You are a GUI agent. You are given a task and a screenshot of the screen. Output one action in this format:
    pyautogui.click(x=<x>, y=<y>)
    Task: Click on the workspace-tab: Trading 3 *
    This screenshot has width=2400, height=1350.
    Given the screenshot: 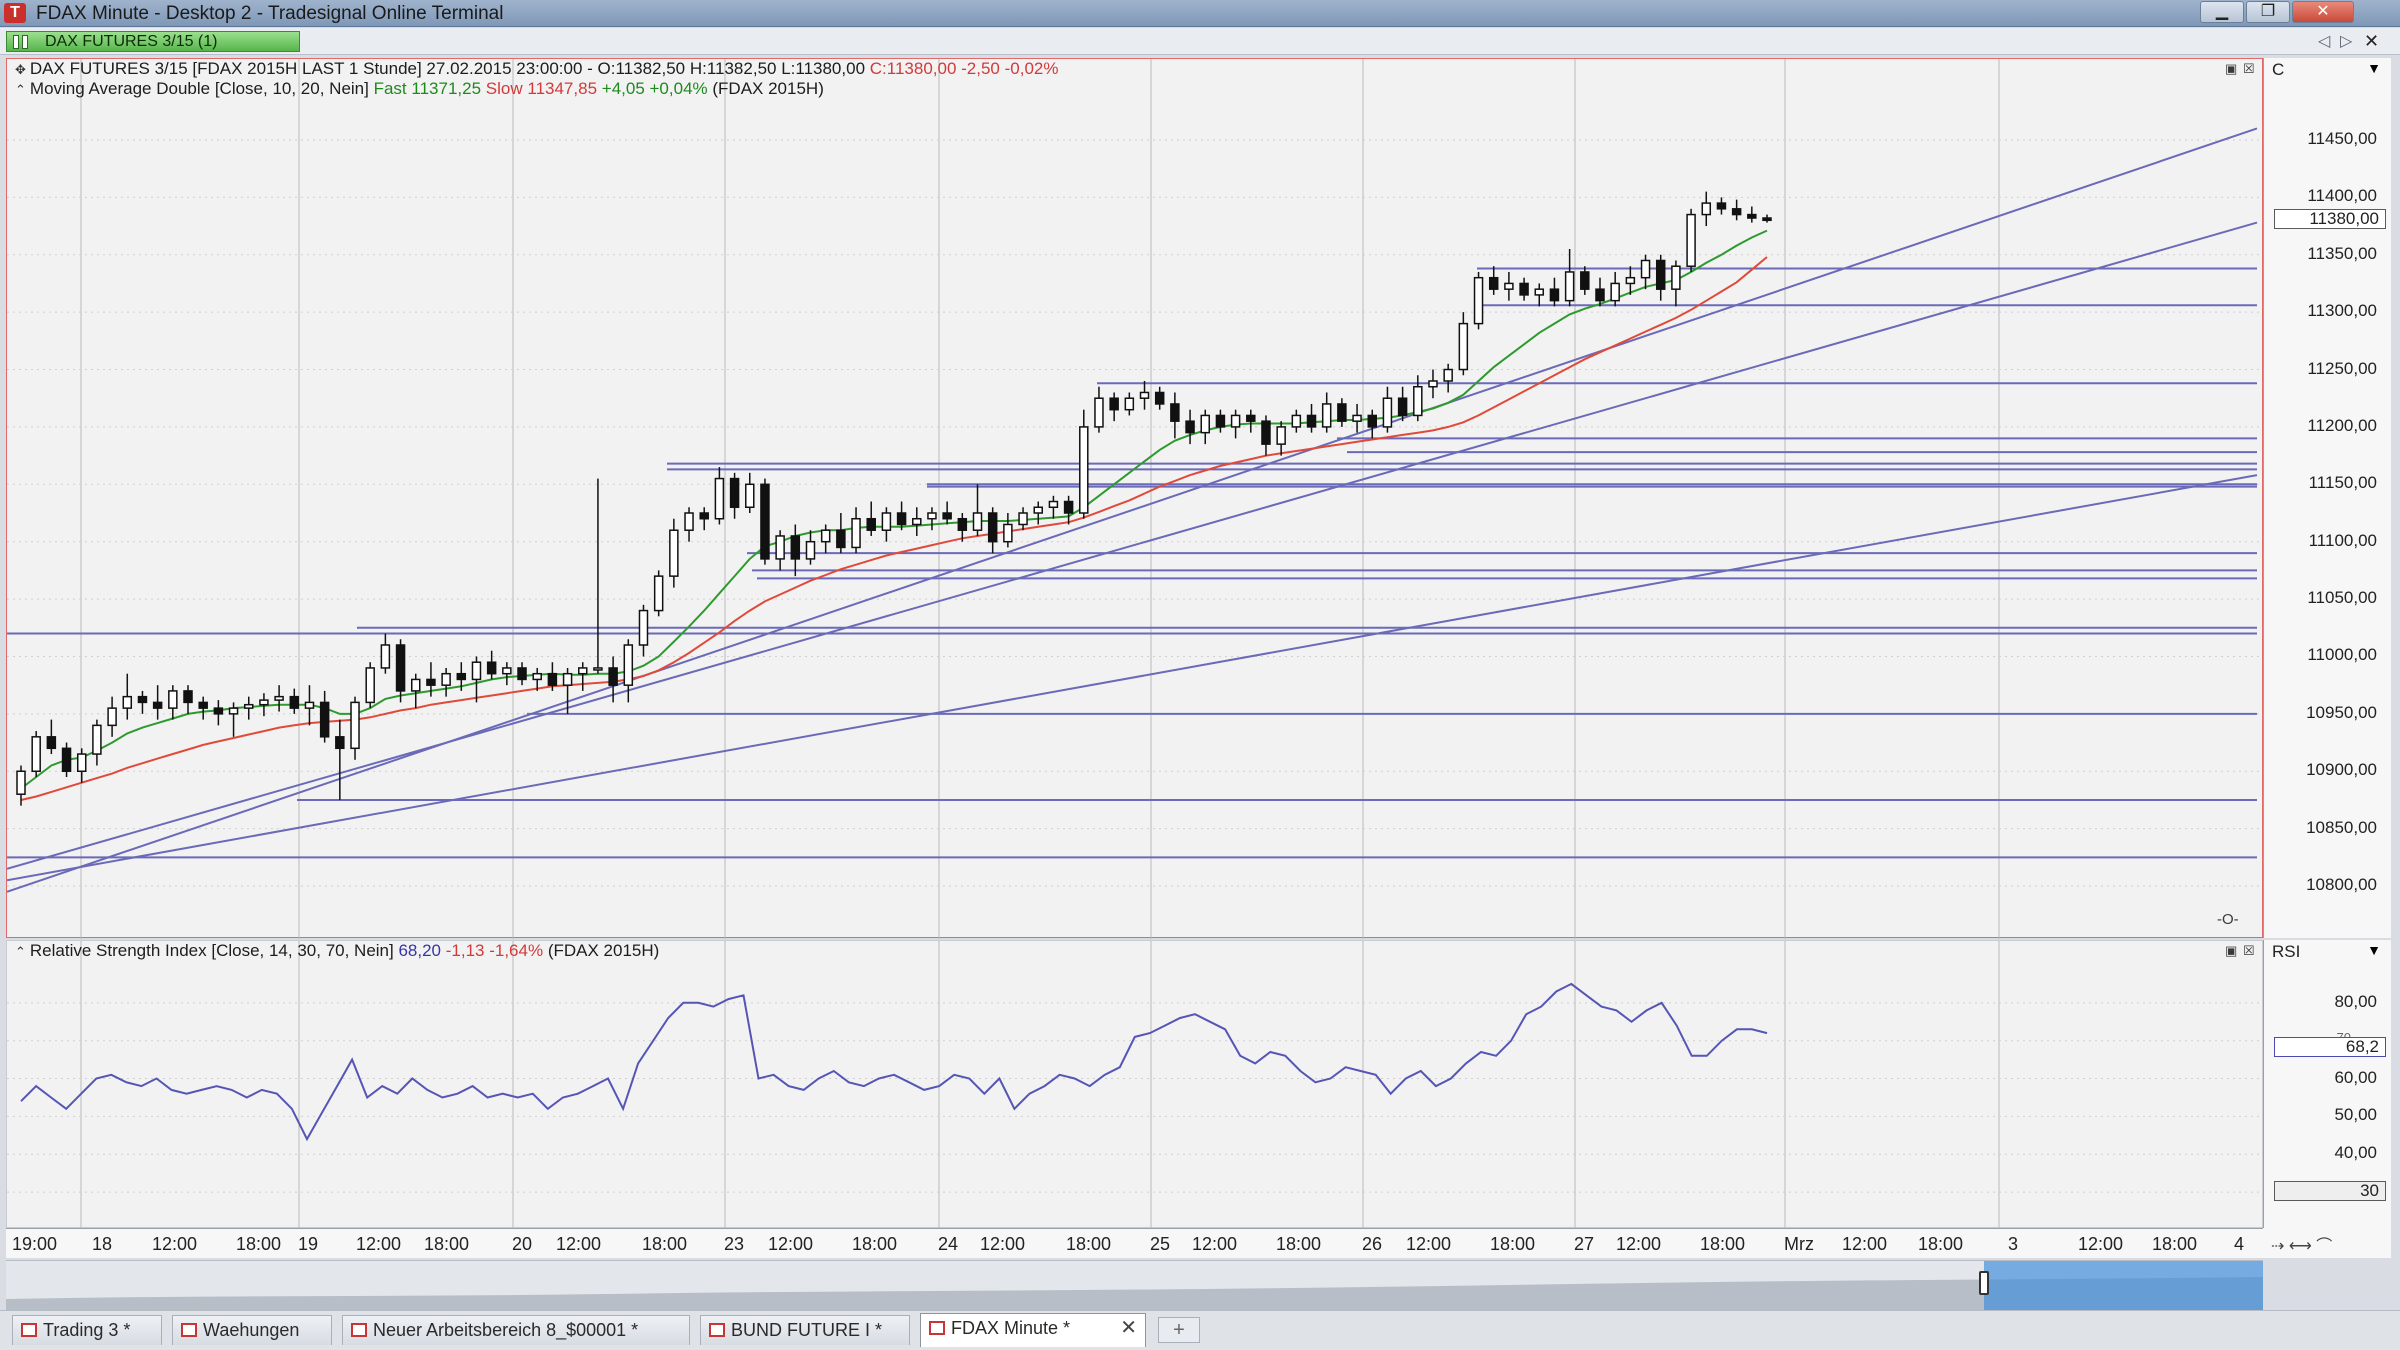 What is the action you would take?
    pyautogui.click(x=87, y=1330)
    